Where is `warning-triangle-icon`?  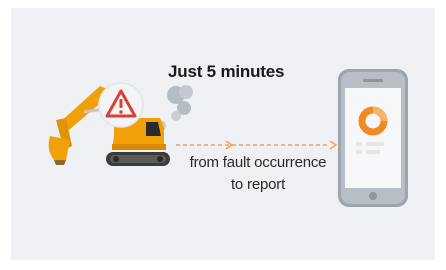 warning-triangle-icon is located at coordinates (121, 105).